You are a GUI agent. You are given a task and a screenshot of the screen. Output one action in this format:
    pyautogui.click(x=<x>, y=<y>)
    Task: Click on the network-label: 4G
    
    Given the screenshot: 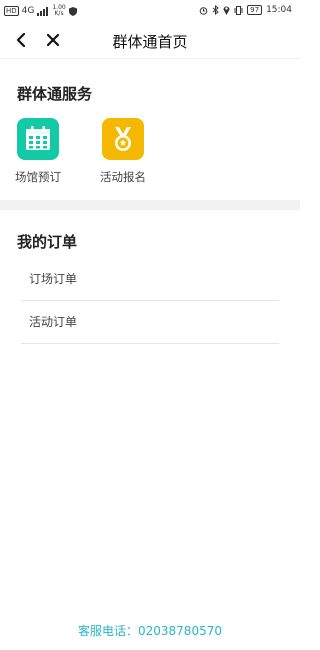 What is the action you would take?
    pyautogui.click(x=28, y=11)
    